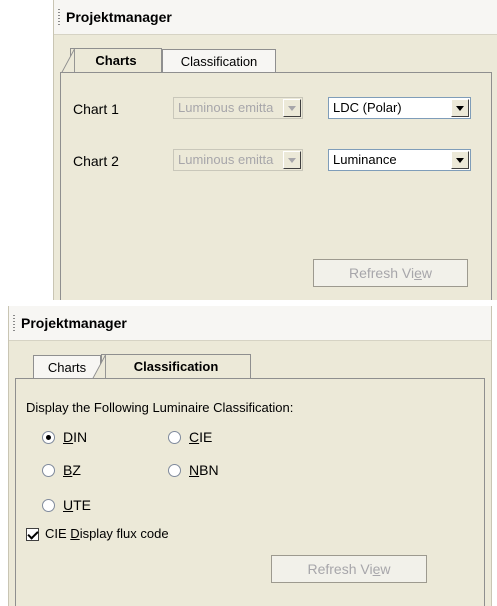 The width and height of the screenshot is (497, 606). What do you see at coordinates (68, 470) in the screenshot?
I see `mnemonic: B` at bounding box center [68, 470].